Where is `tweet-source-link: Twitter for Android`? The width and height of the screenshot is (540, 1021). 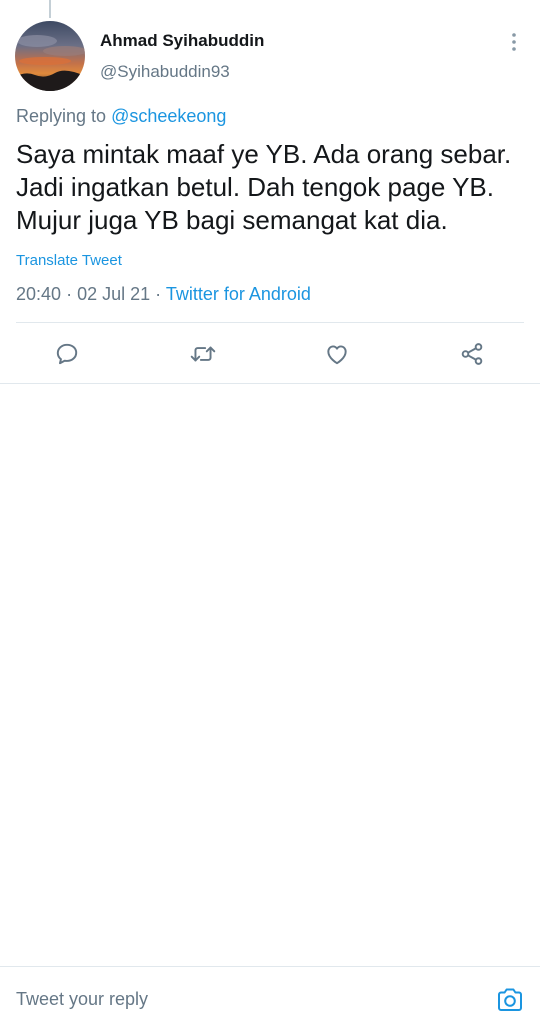 tweet-source-link: Twitter for Android is located at coordinates (238, 294).